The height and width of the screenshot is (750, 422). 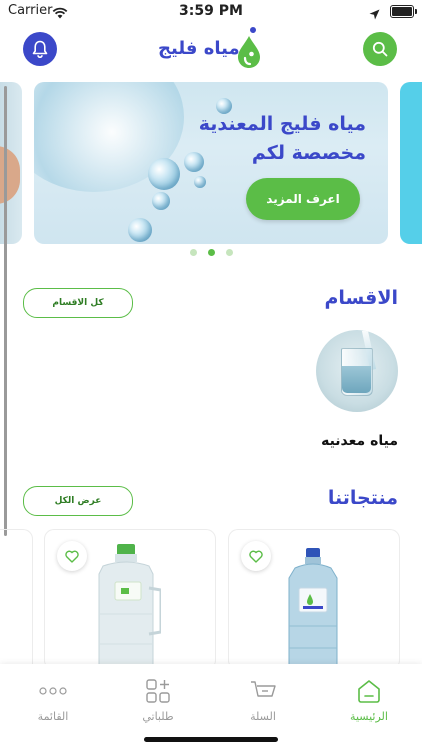 What do you see at coordinates (374, 14) in the screenshot?
I see `location-icon` at bounding box center [374, 14].